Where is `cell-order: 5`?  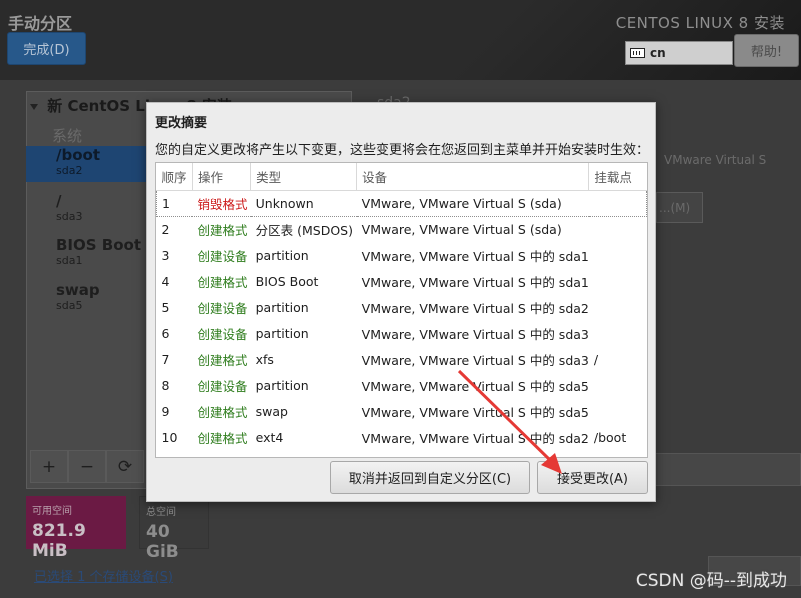 cell-order: 5 is located at coordinates (165, 307).